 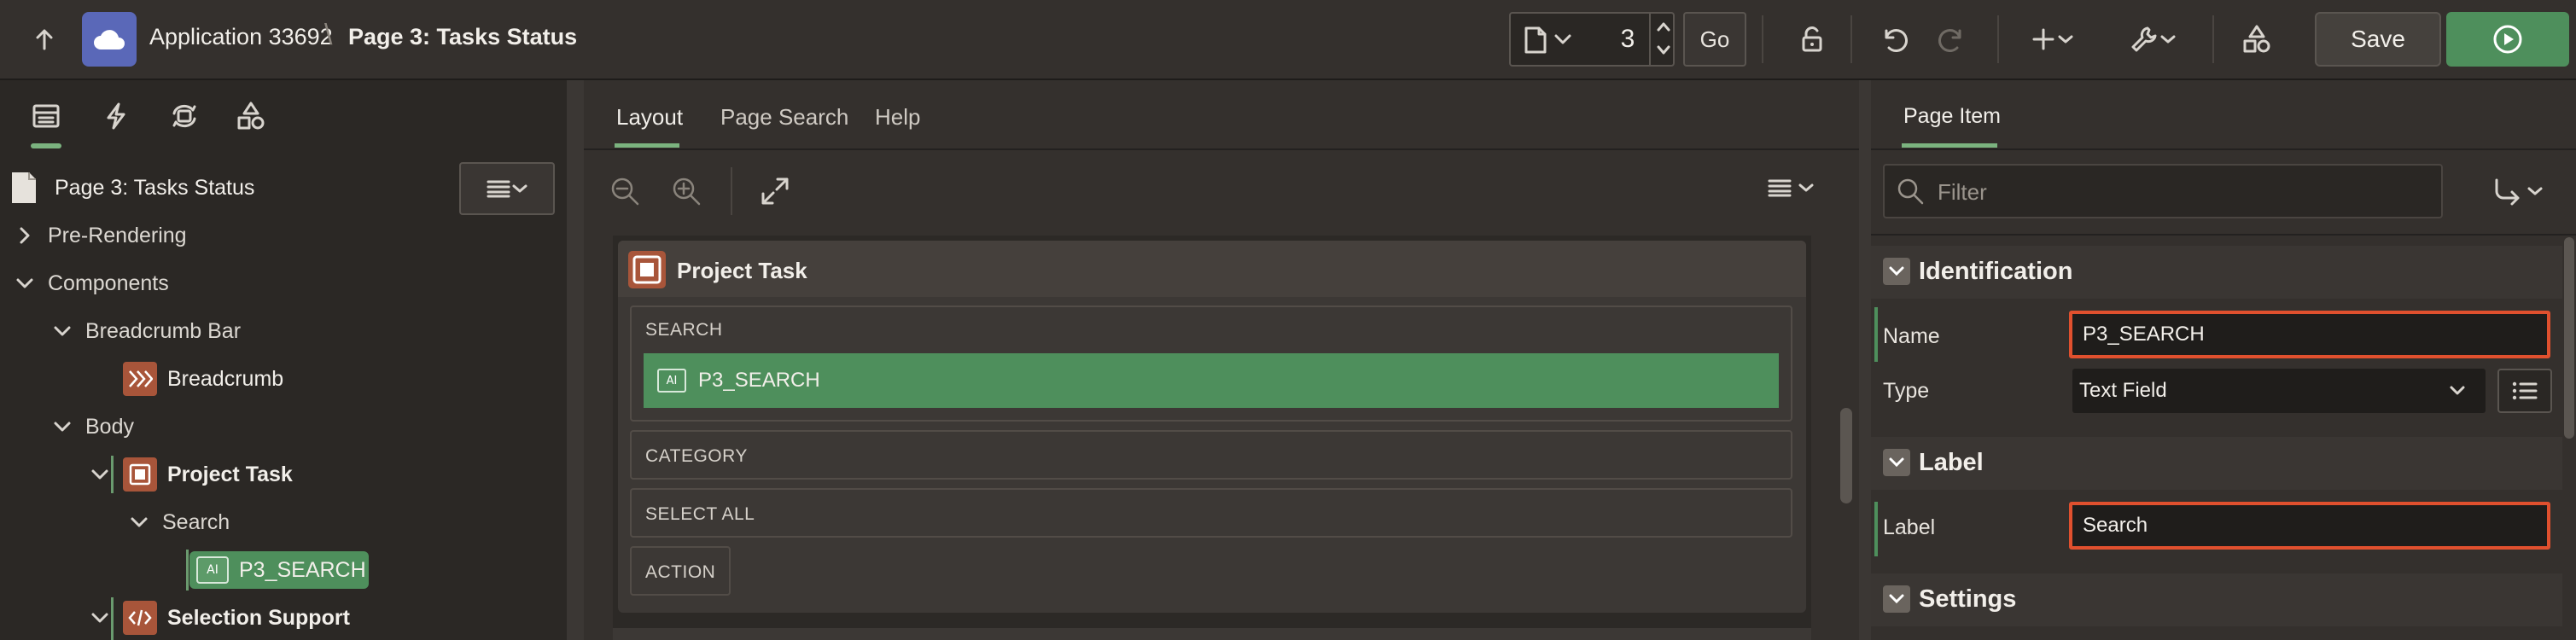 What do you see at coordinates (2524, 391) in the screenshot?
I see `type-list-button` at bounding box center [2524, 391].